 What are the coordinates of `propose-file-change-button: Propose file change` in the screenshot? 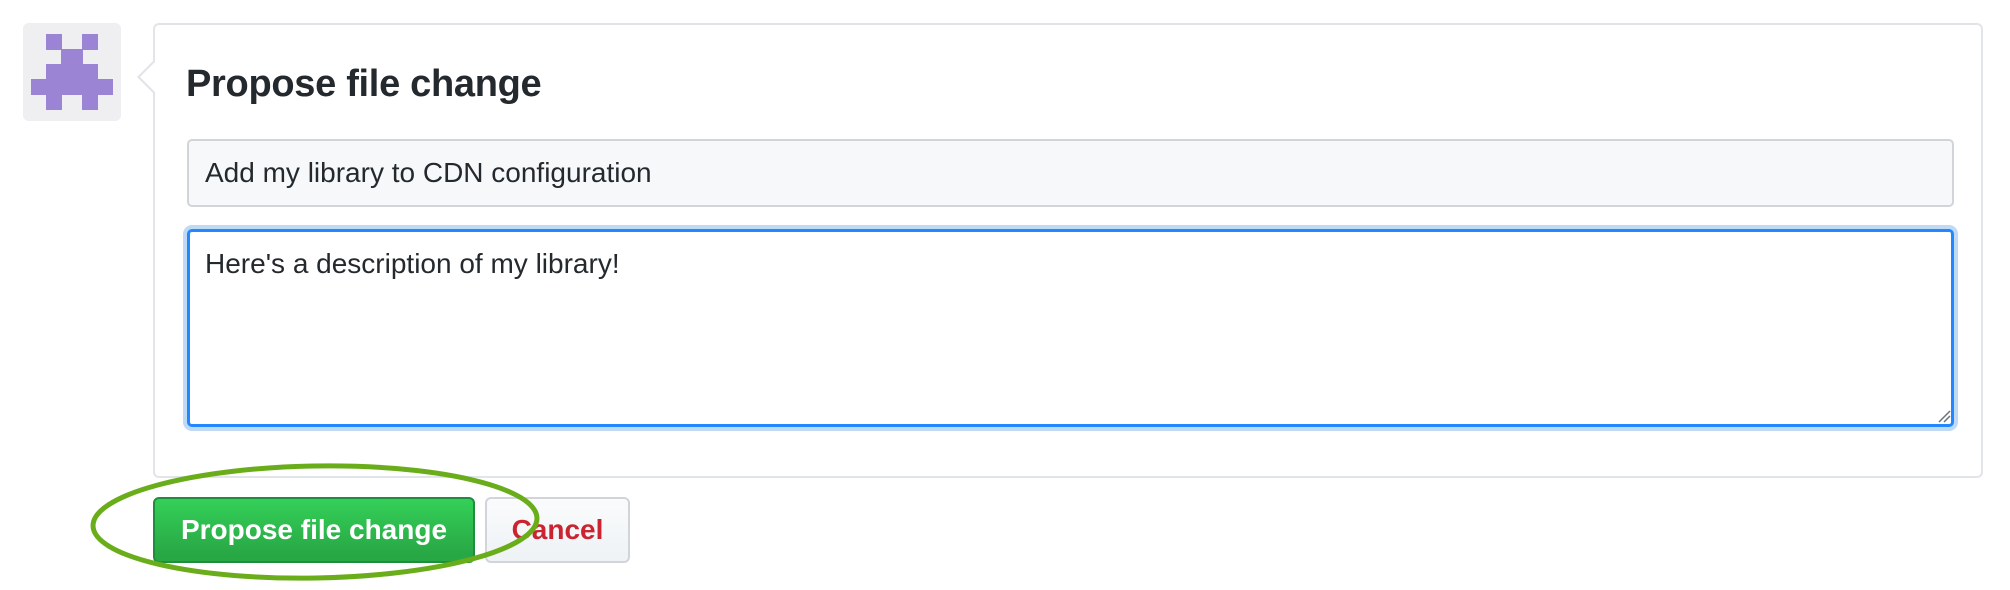 It's located at (314, 530).